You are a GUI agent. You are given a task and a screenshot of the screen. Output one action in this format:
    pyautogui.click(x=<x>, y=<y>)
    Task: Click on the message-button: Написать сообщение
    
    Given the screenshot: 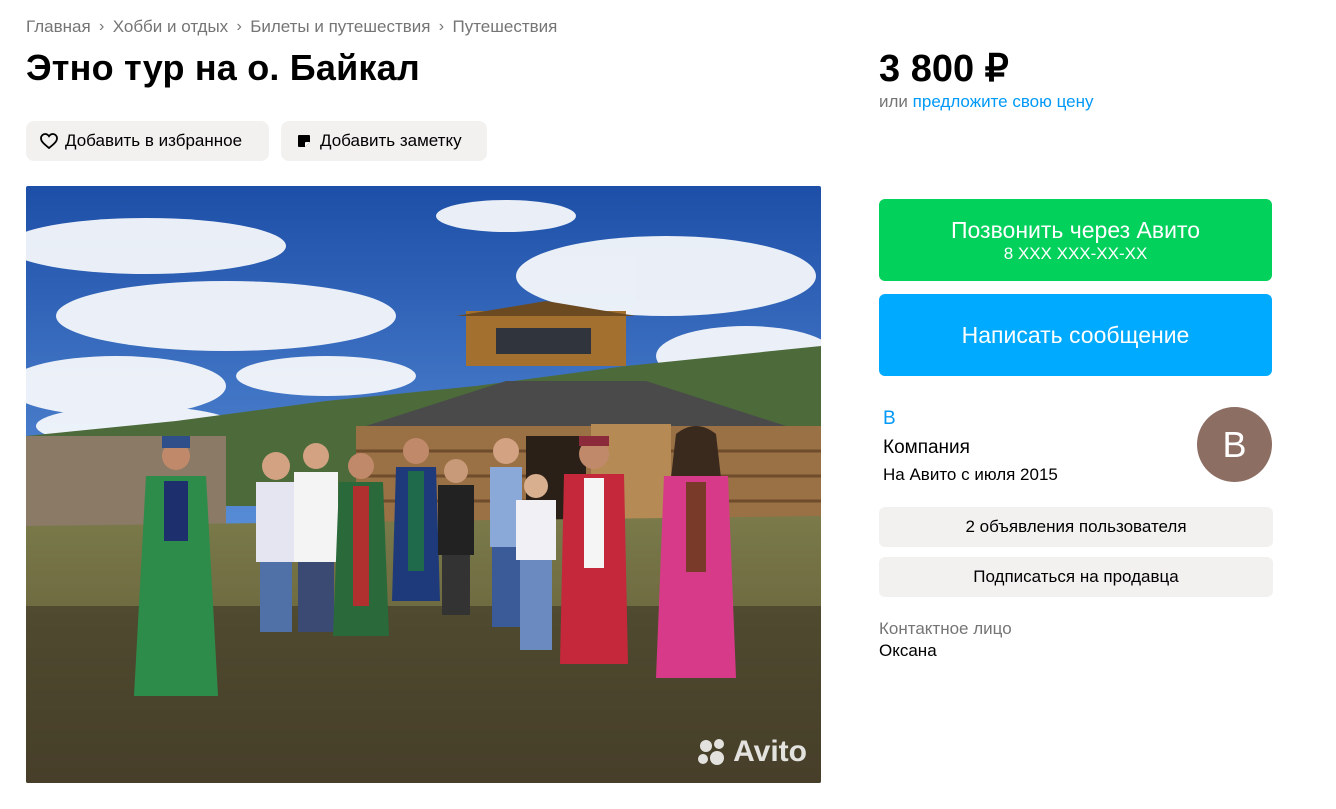 What is the action you would take?
    pyautogui.click(x=1075, y=335)
    